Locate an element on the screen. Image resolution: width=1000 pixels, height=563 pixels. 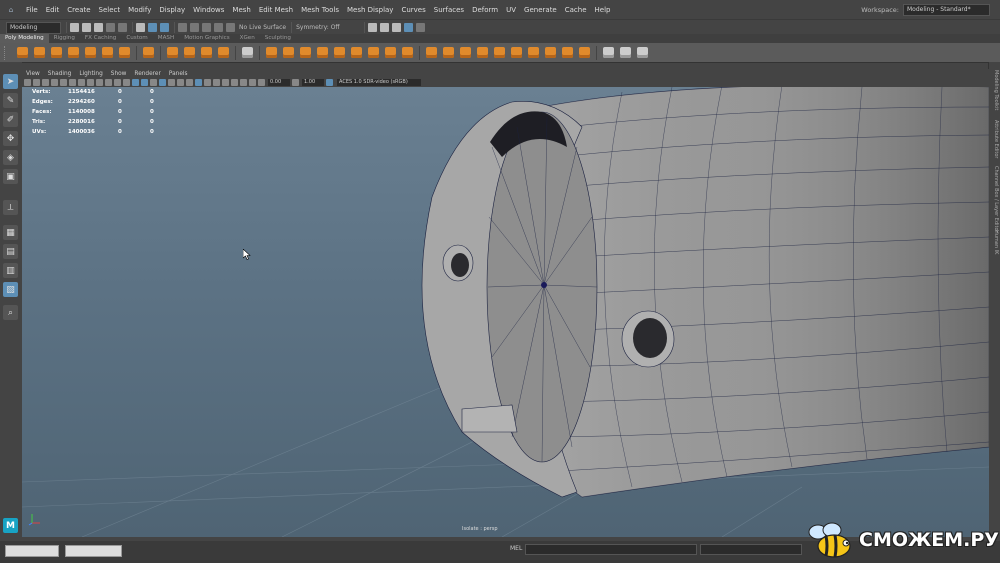
tab-motion-graphics: Motion Graphics is located at coordinates (206, 38).